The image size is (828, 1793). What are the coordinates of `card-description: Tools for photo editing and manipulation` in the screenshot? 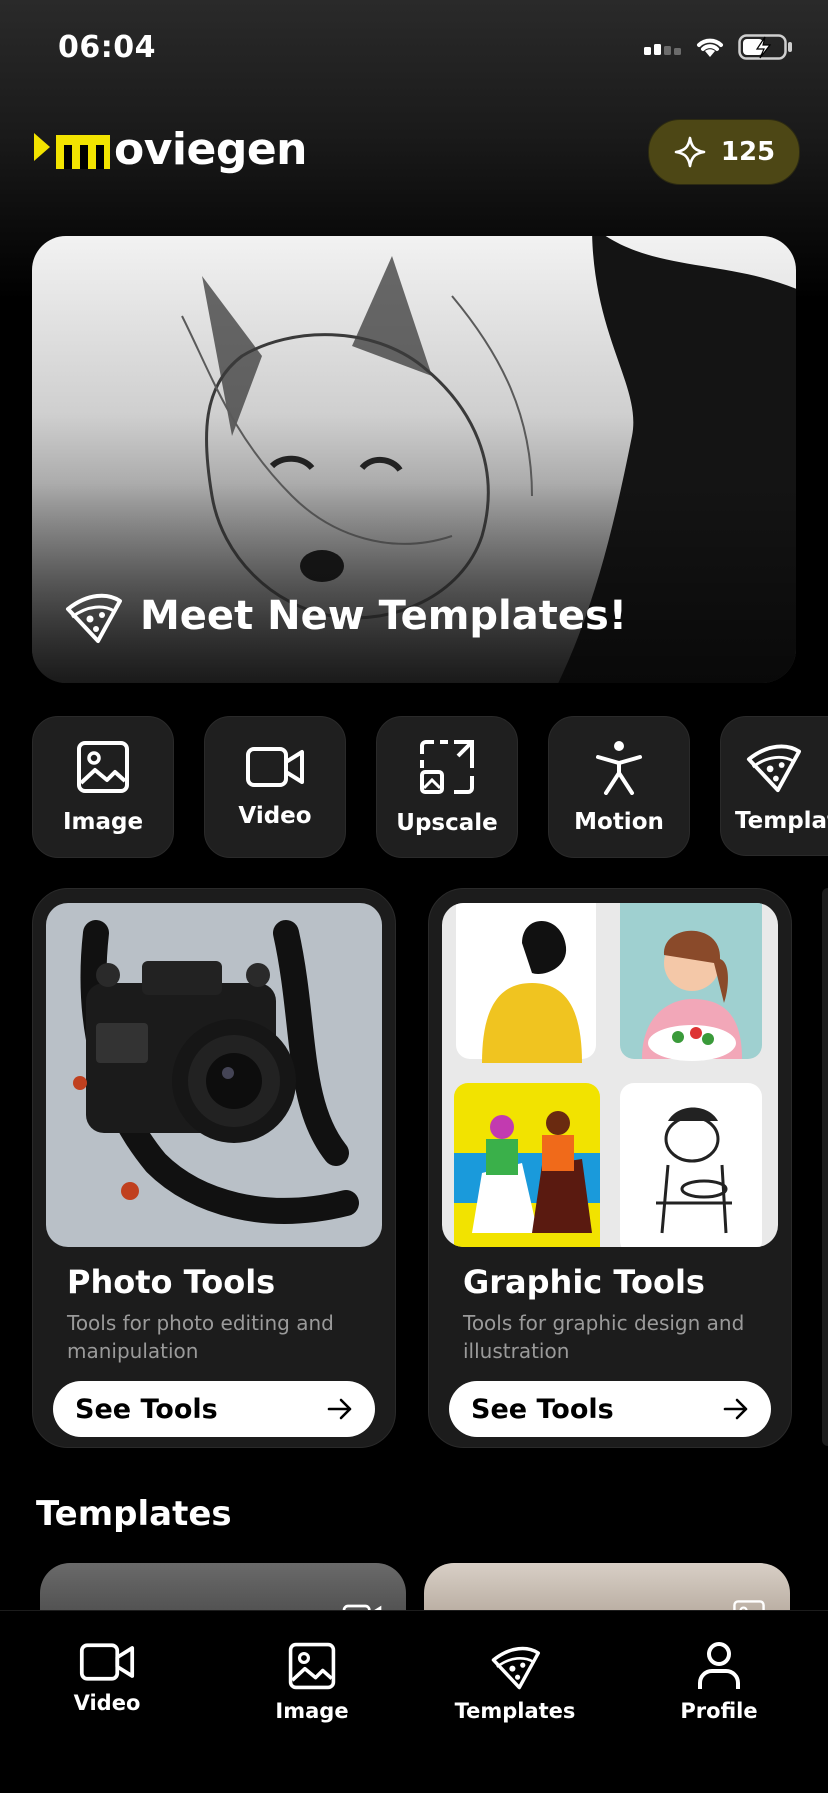 It's located at (200, 1337).